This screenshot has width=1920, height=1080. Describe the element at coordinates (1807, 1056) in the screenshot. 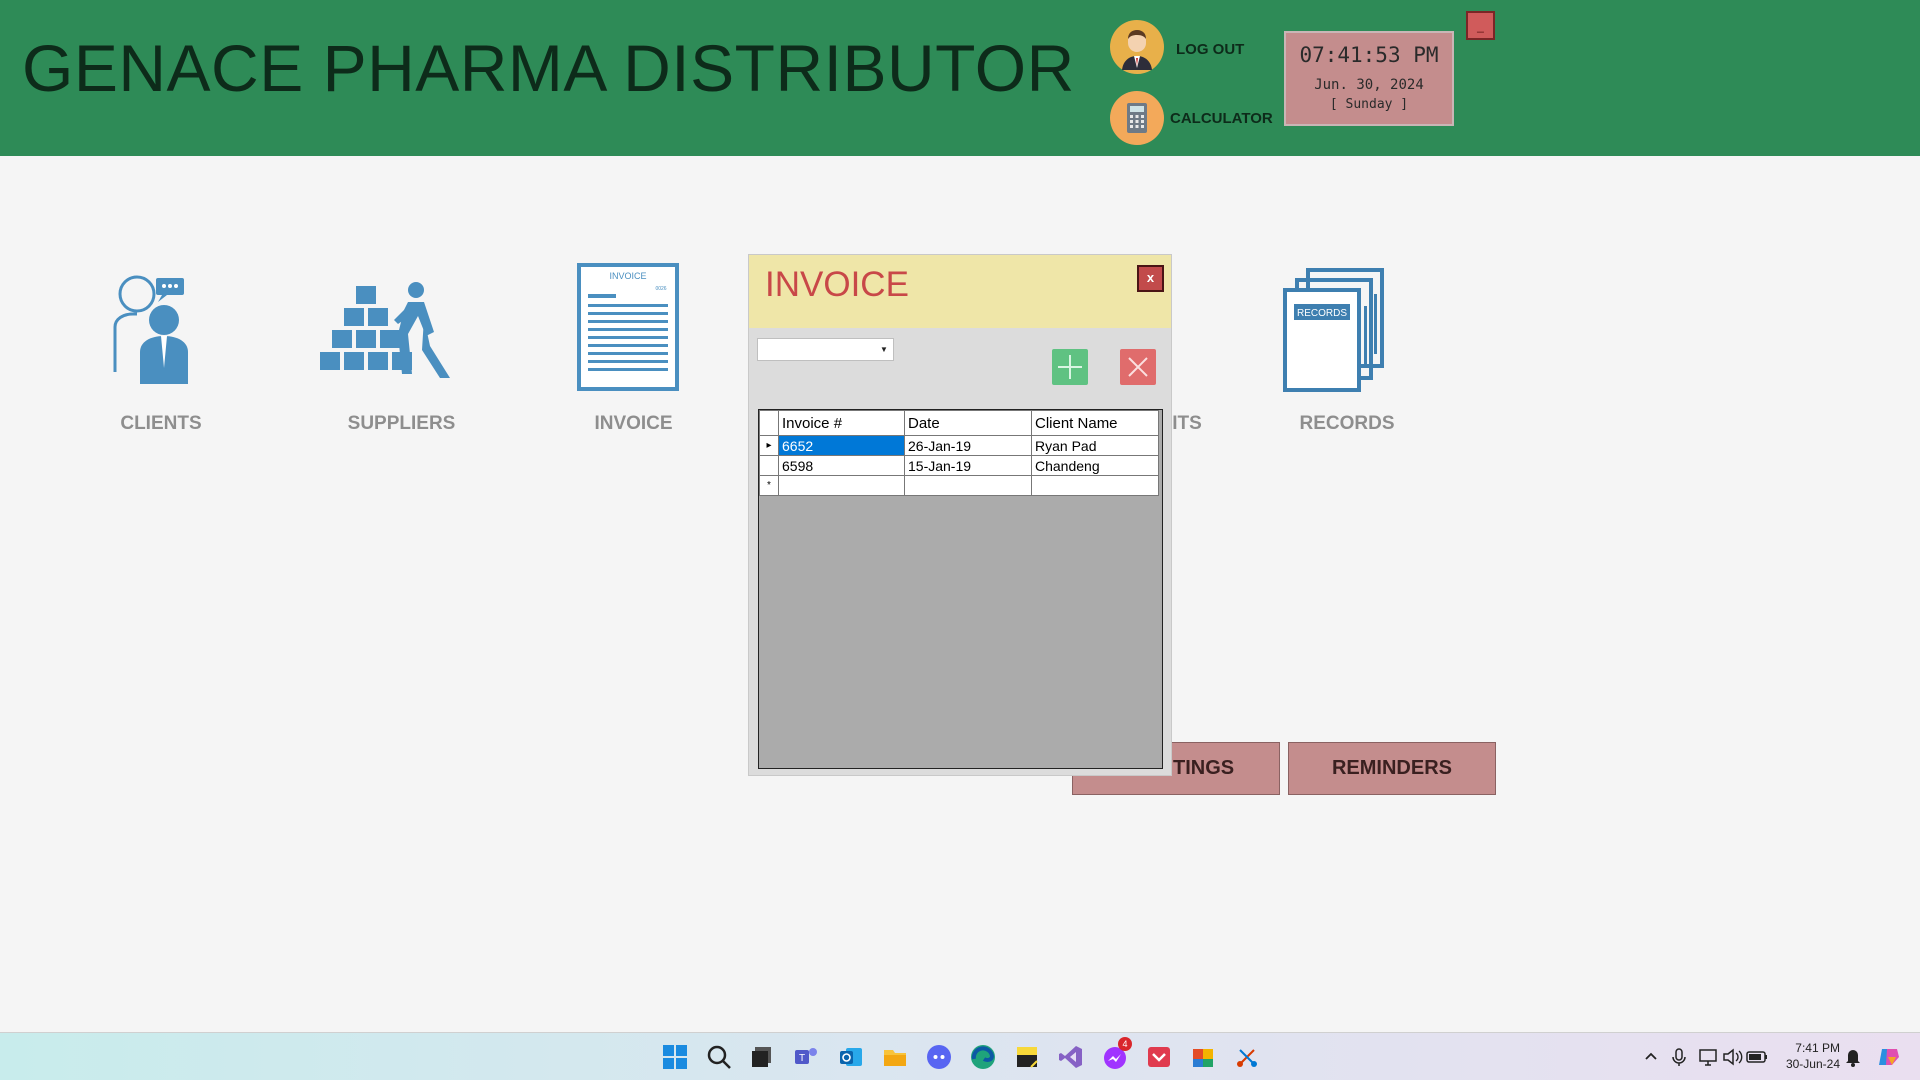

I see `taskbar-clock: 7:41 PM 30-Jun-24` at that location.